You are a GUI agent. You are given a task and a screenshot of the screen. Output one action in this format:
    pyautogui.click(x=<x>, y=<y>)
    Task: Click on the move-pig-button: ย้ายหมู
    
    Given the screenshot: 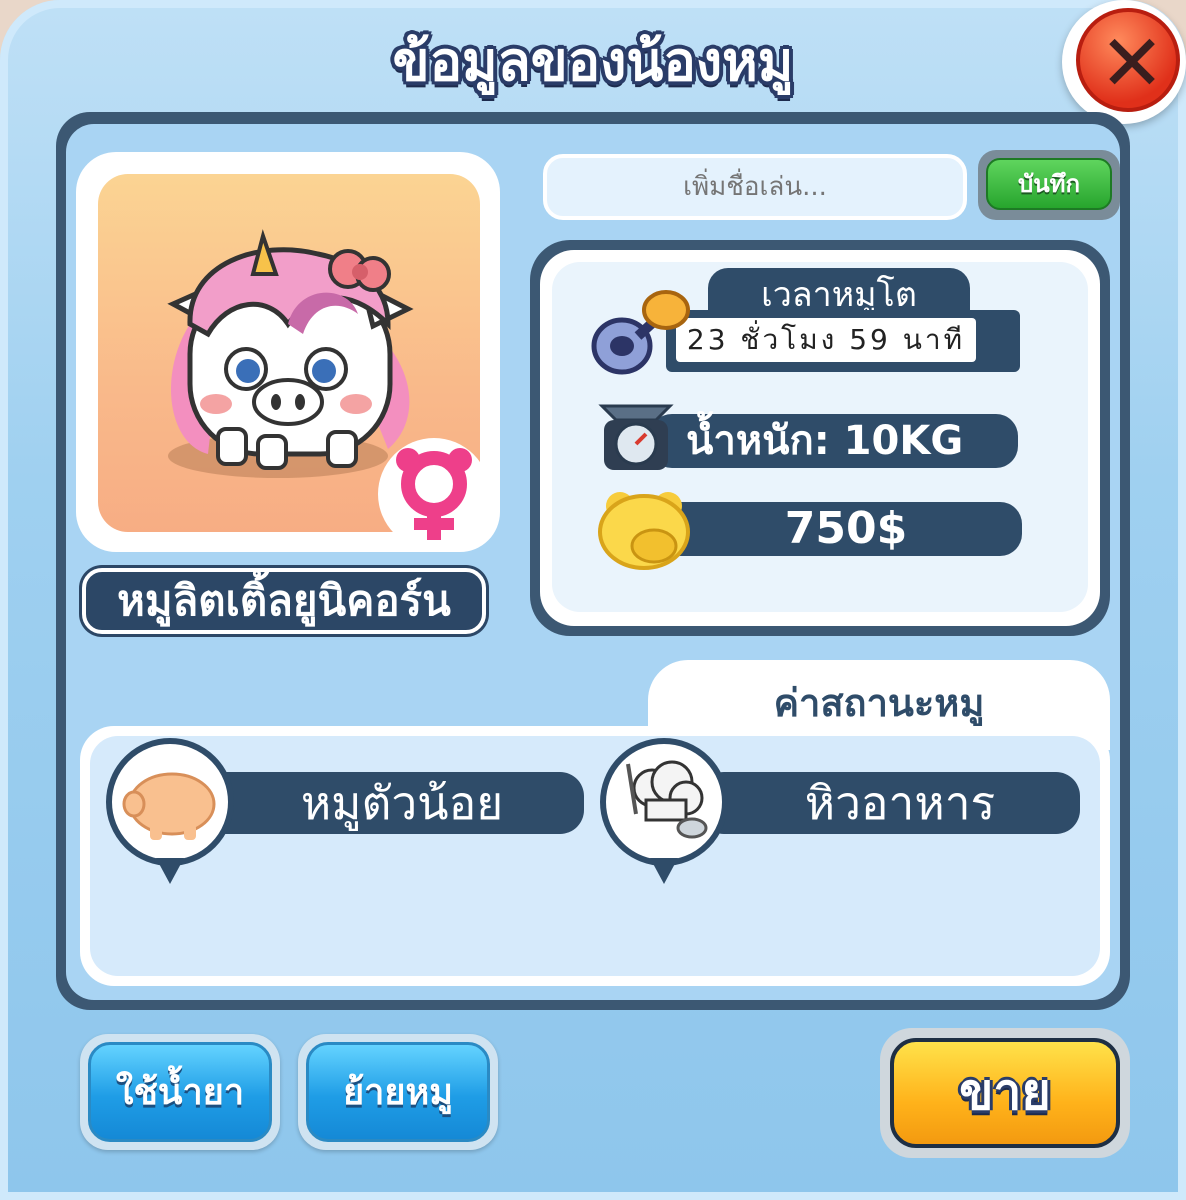 What is the action you would take?
    pyautogui.click(x=398, y=1092)
    